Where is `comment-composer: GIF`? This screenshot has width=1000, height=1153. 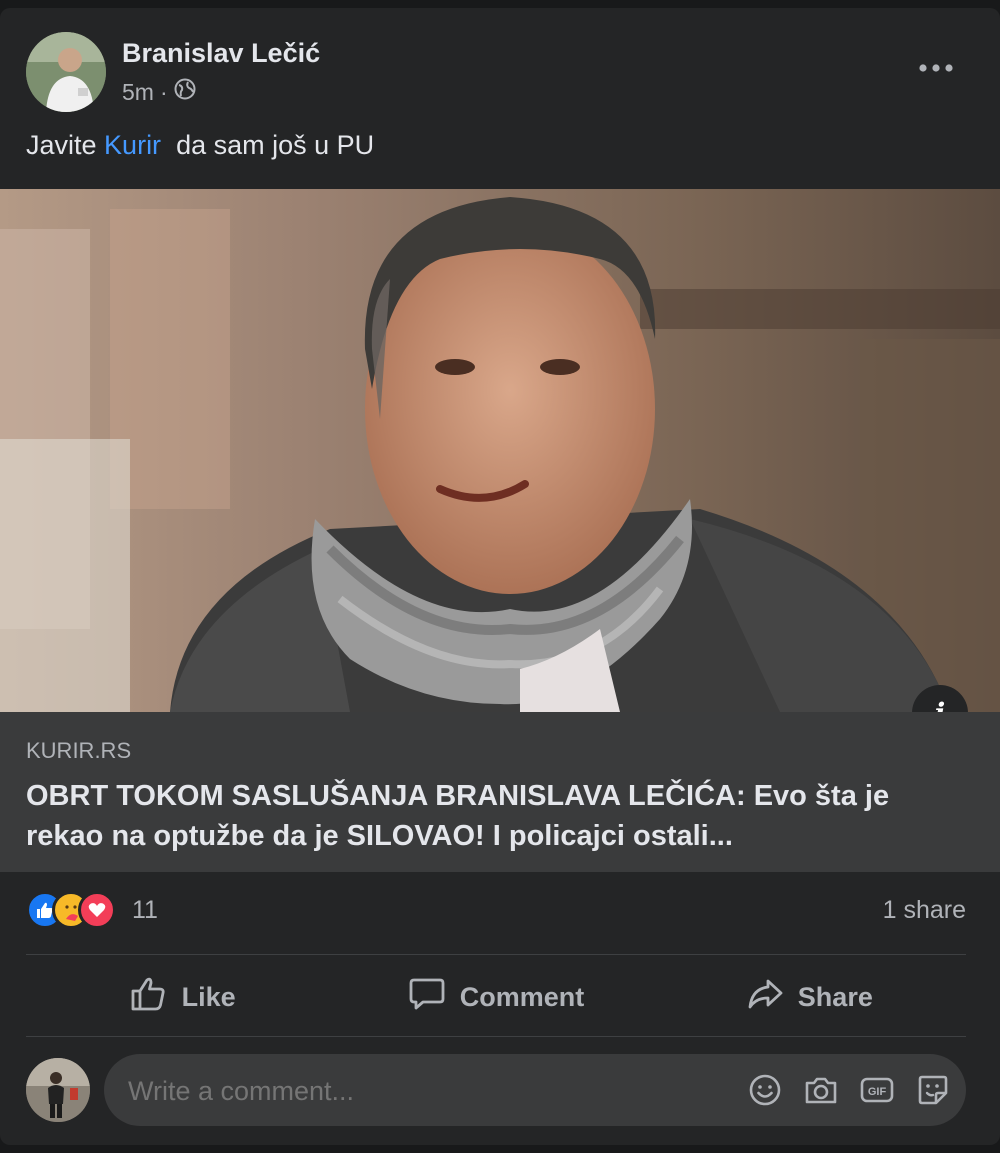
comment-composer: GIF is located at coordinates (496, 1091).